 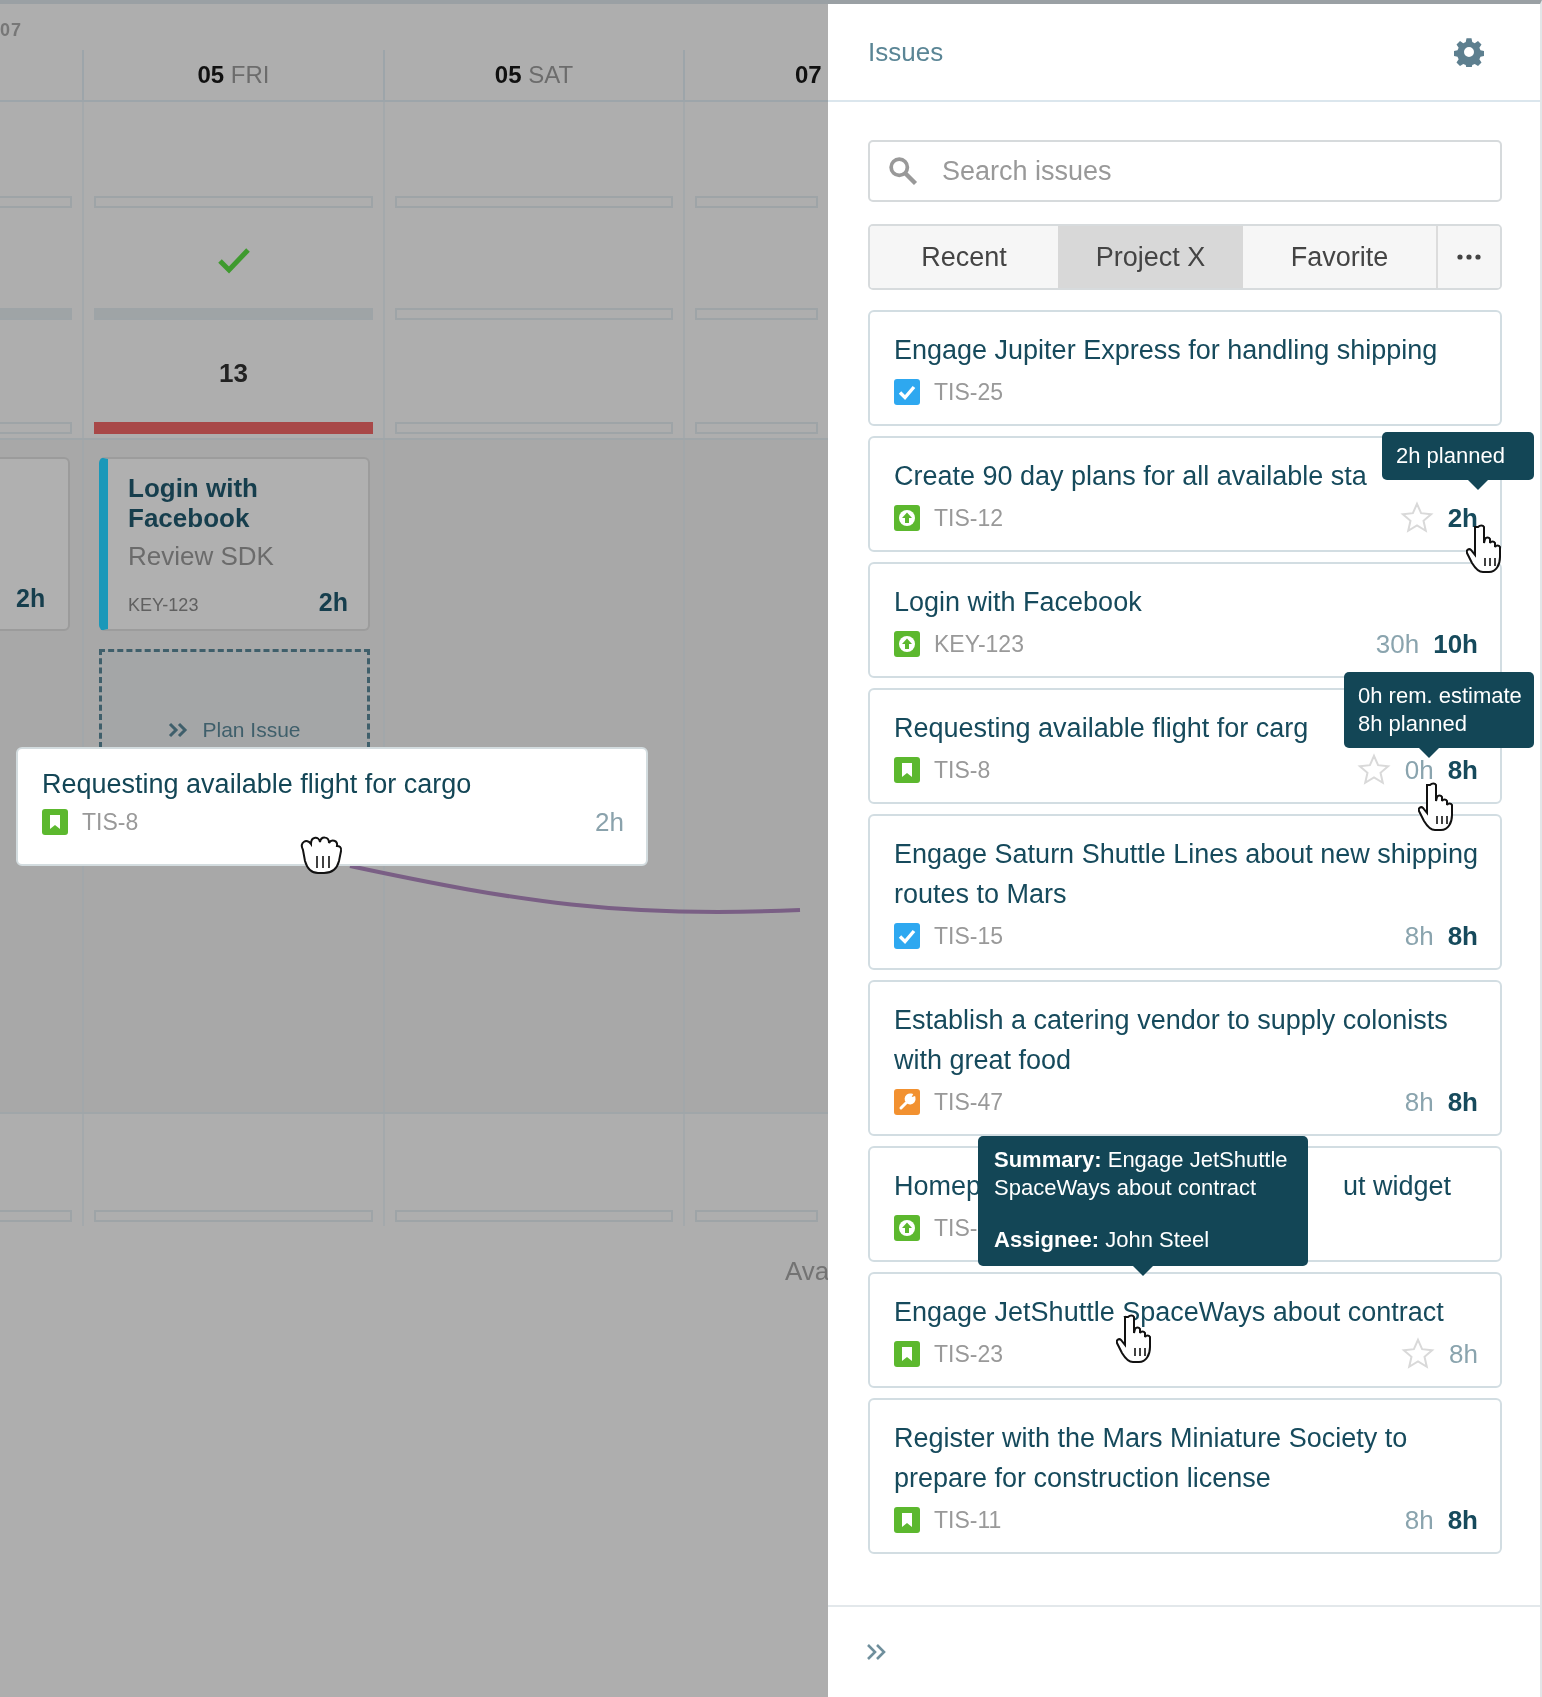 I want to click on issue-key: TIS-15, so click(x=969, y=936).